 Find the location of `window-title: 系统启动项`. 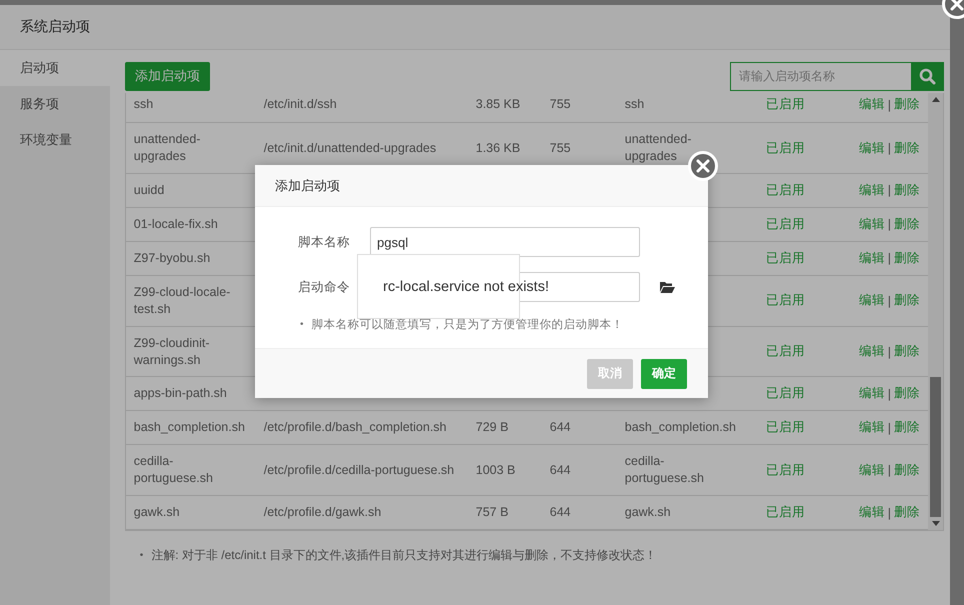

window-title: 系统启动项 is located at coordinates (475, 27).